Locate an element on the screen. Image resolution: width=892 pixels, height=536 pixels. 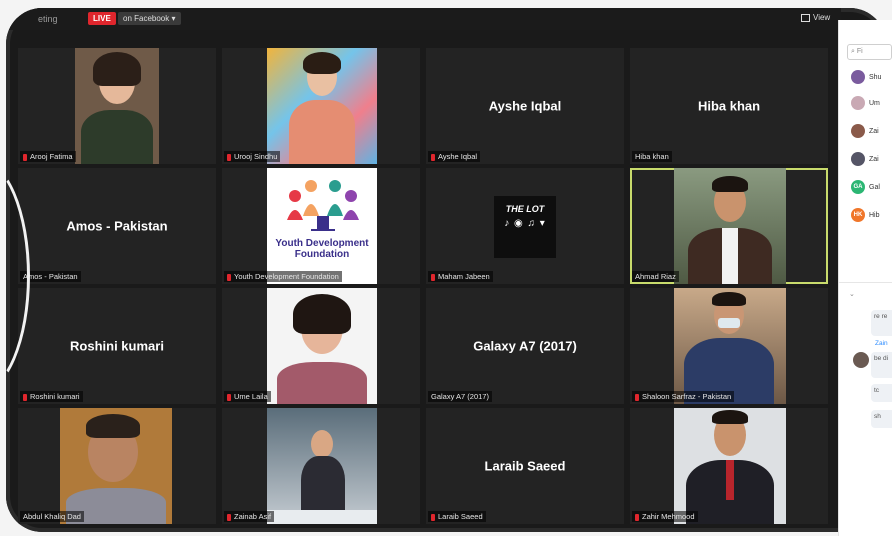
participant-name-label: Abdul Khaliq Dad is located at coordinates (52, 516).